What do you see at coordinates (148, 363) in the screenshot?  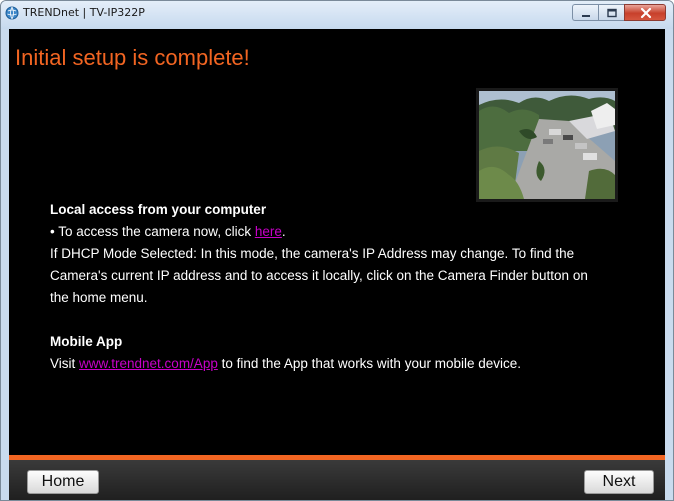 I see `trendnet-app-link: www.trendnet.com/App` at bounding box center [148, 363].